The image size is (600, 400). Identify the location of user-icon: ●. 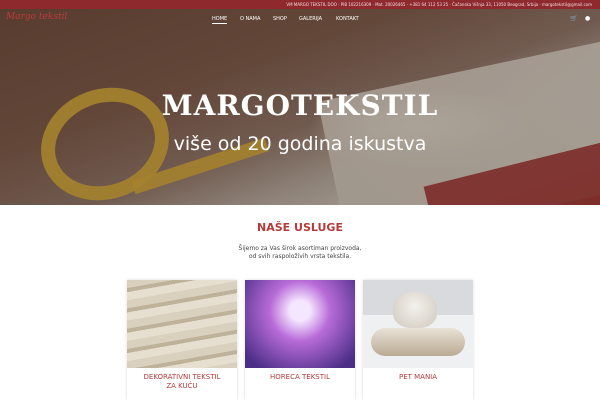
(588, 19).